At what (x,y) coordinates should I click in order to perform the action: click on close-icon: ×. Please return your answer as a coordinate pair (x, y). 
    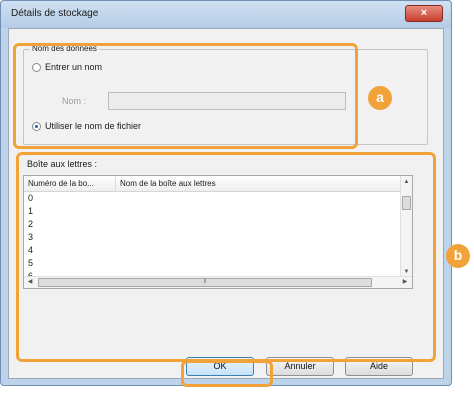
    Looking at the image, I should click on (424, 13).